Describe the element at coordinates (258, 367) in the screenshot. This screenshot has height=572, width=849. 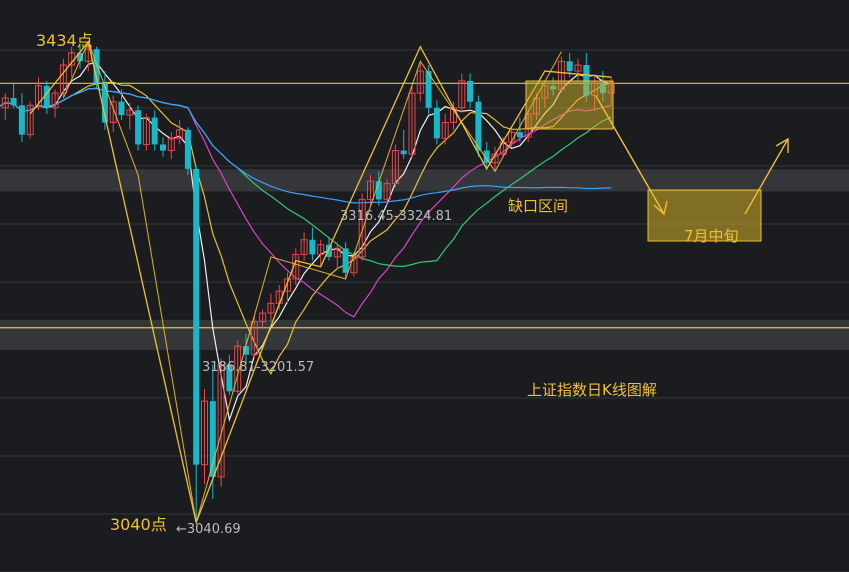
I see `gap-lower-label: 3186.81-3201.57` at that location.